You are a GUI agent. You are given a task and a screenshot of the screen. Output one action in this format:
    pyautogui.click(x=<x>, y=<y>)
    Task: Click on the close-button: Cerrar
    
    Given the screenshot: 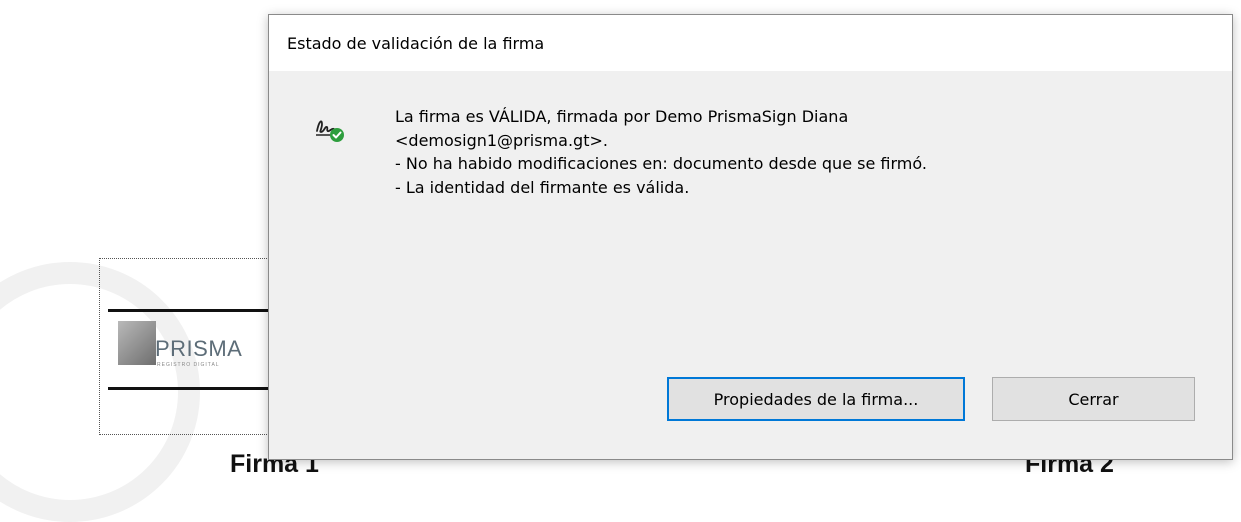 What is the action you would take?
    pyautogui.click(x=1093, y=399)
    